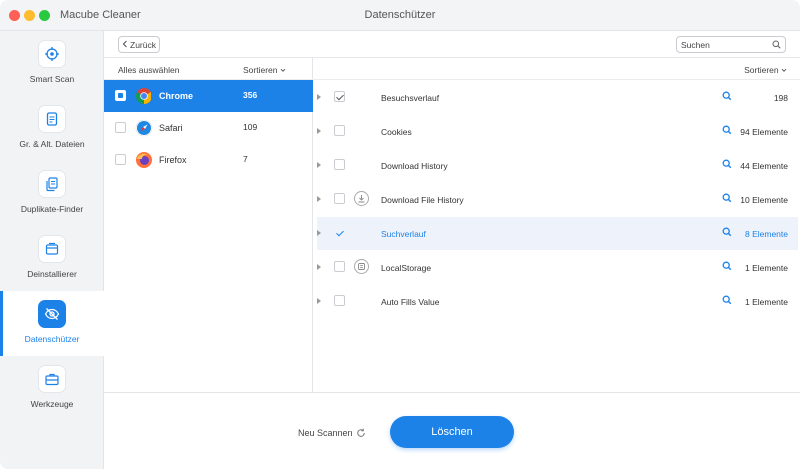 The width and height of the screenshot is (800, 469). Describe the element at coordinates (148, 70) in the screenshot. I see `select-all-button: Alles auswählen` at that location.